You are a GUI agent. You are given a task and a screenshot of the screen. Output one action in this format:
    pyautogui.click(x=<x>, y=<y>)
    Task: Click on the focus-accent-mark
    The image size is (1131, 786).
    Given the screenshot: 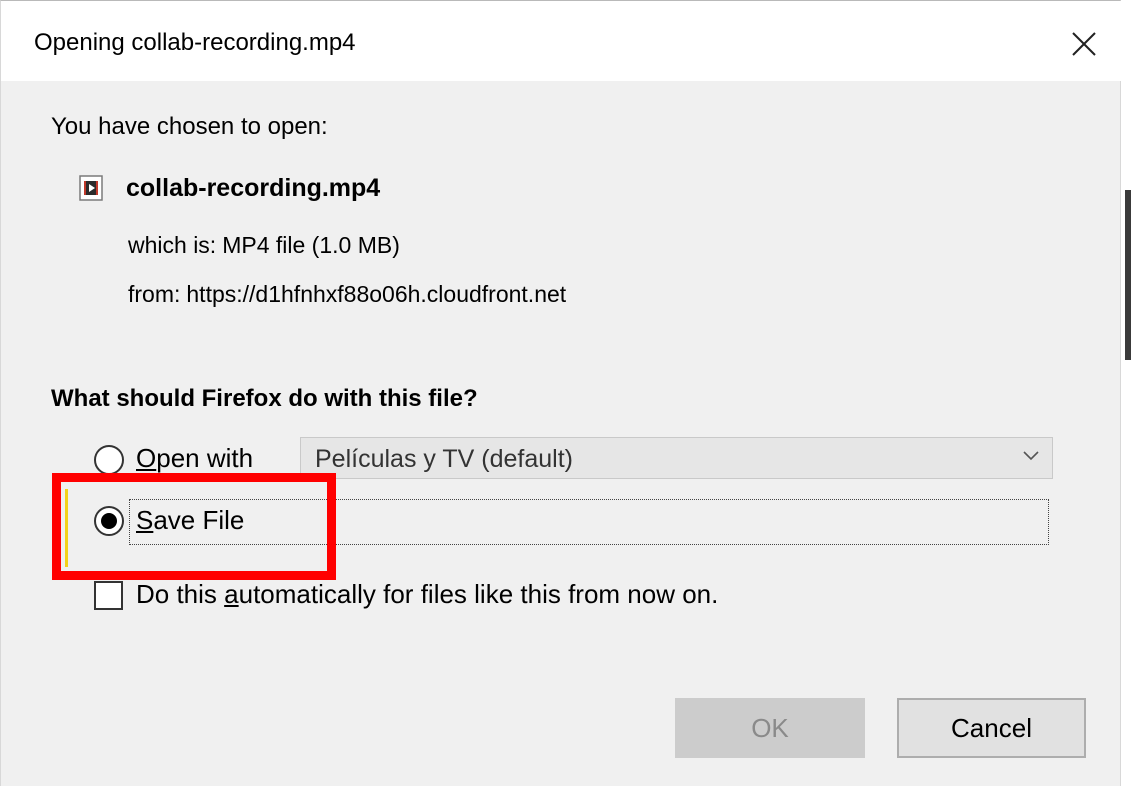 What is the action you would take?
    pyautogui.click(x=66, y=528)
    